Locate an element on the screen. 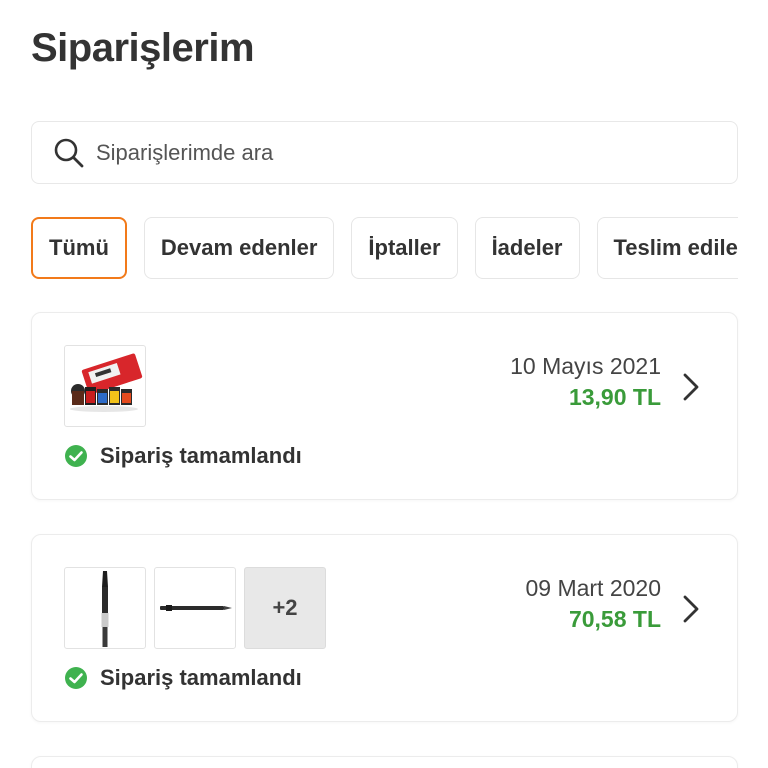 This screenshot has width=768, height=768. paint-set-image is located at coordinates (105, 386).